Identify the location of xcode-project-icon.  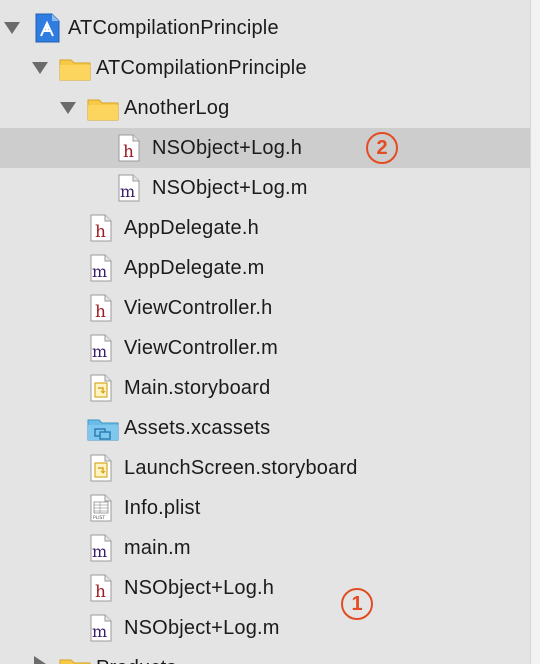
(47, 28).